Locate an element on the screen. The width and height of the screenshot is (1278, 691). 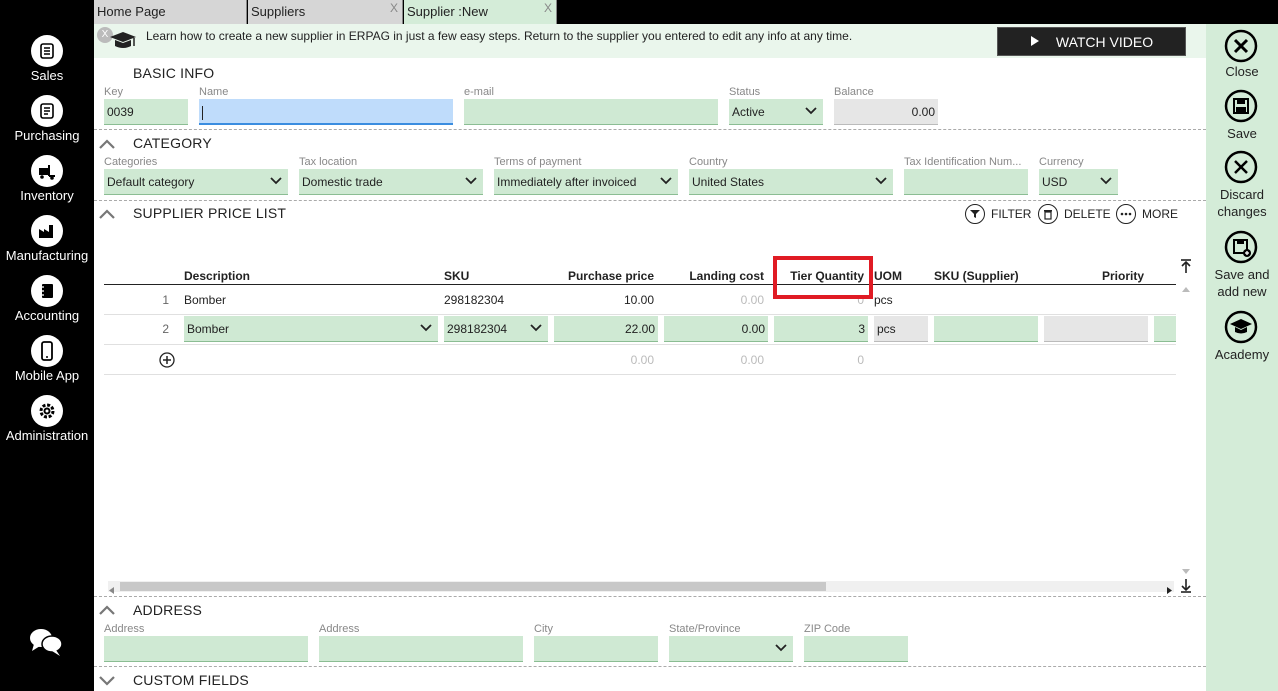
custom-fields-title: CUSTOM FIELDS is located at coordinates (191, 680).